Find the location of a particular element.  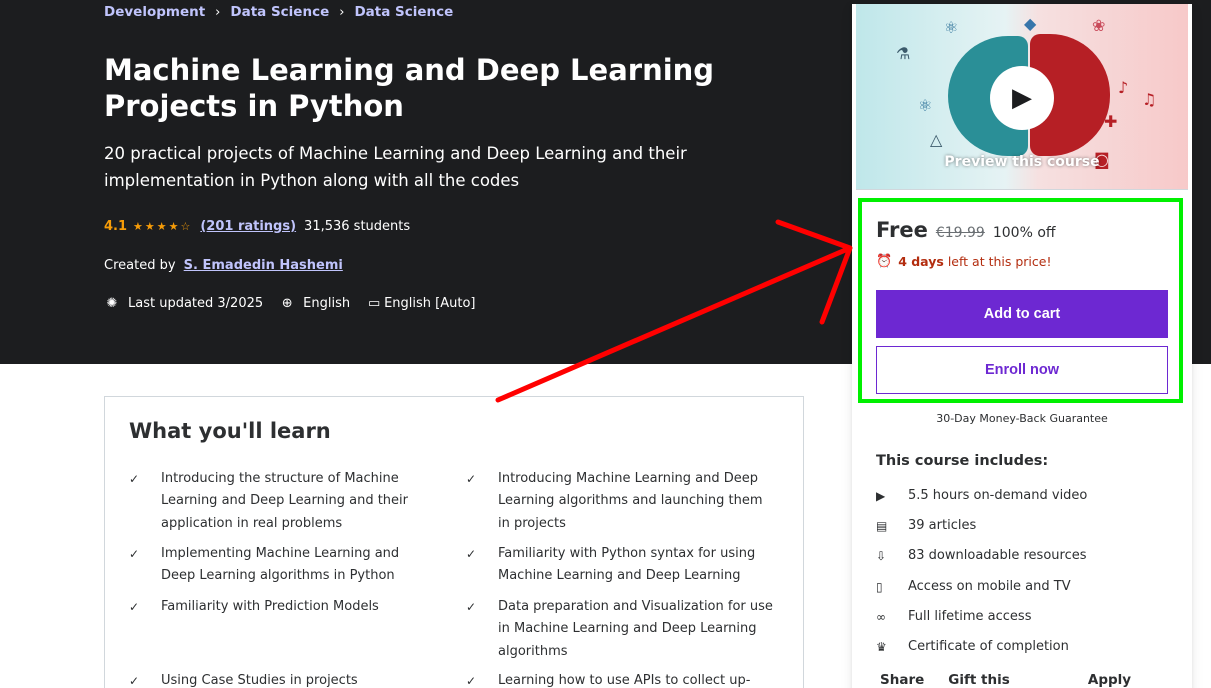

globe-icon: ⊕ is located at coordinates (287, 303).